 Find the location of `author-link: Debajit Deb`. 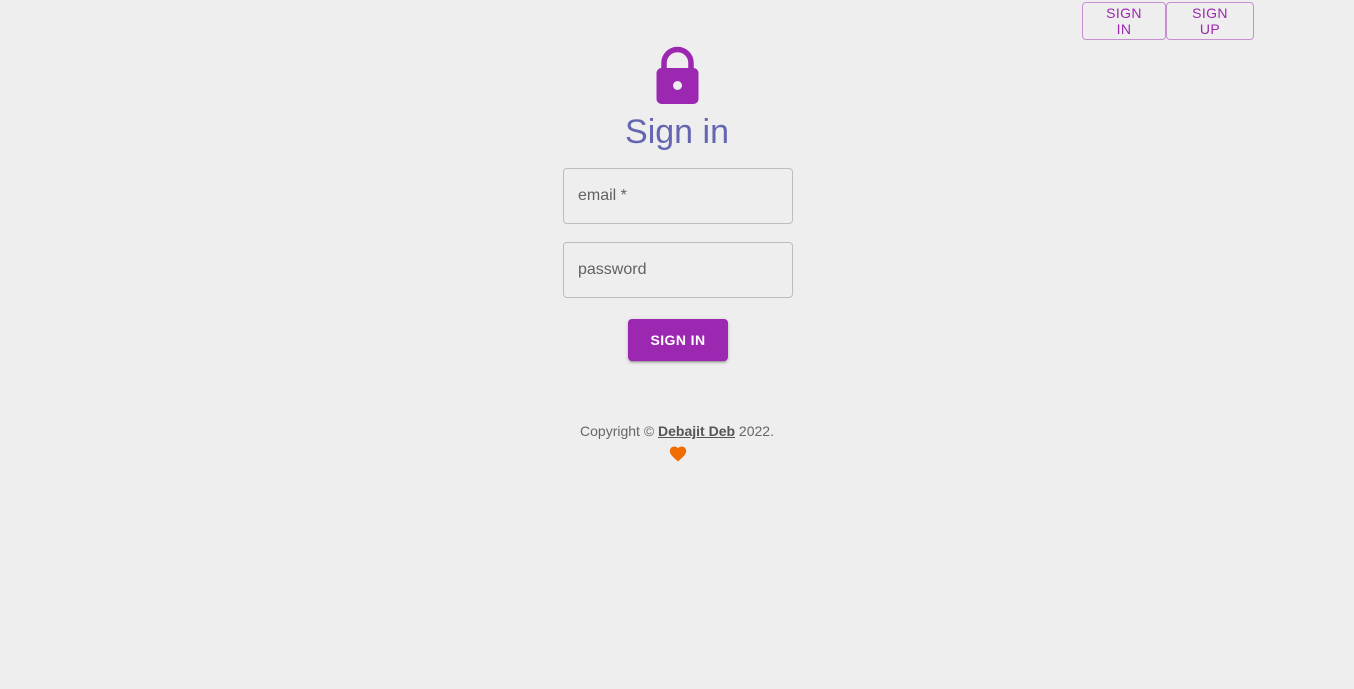

author-link: Debajit Deb is located at coordinates (696, 431).